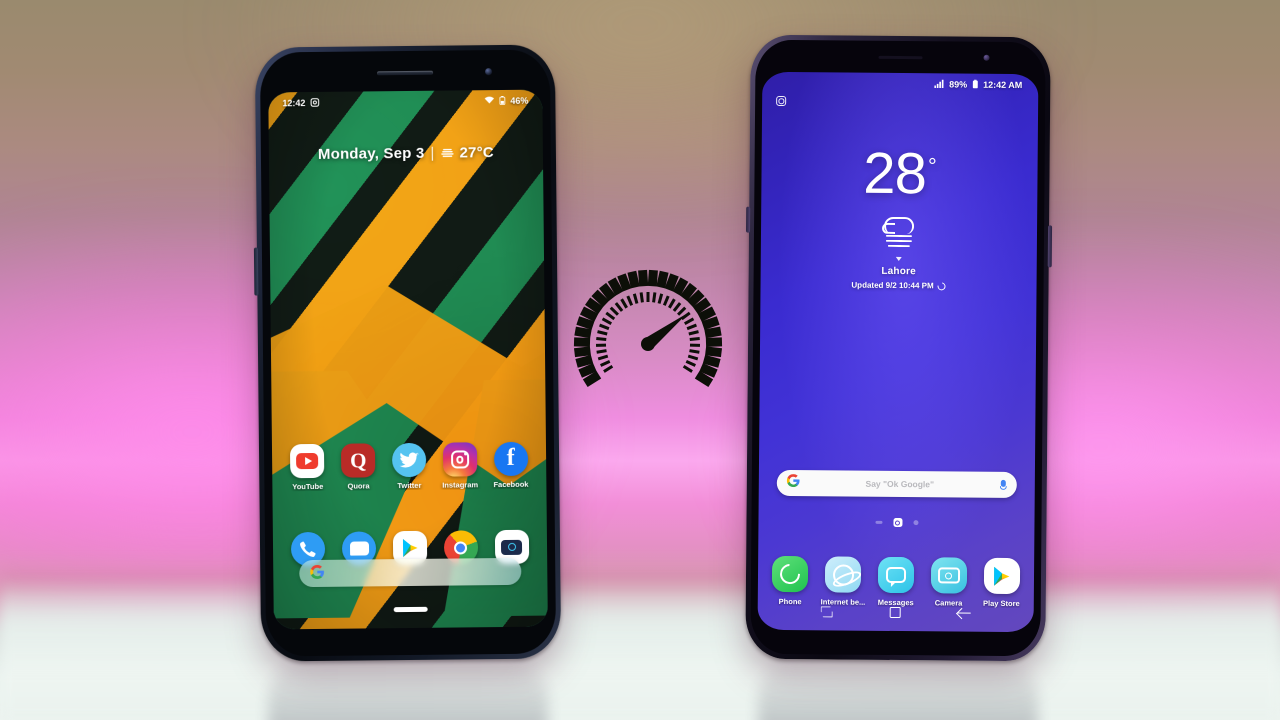  What do you see at coordinates (476, 153) in the screenshot?
I see `temperature-text: 27°C` at bounding box center [476, 153].